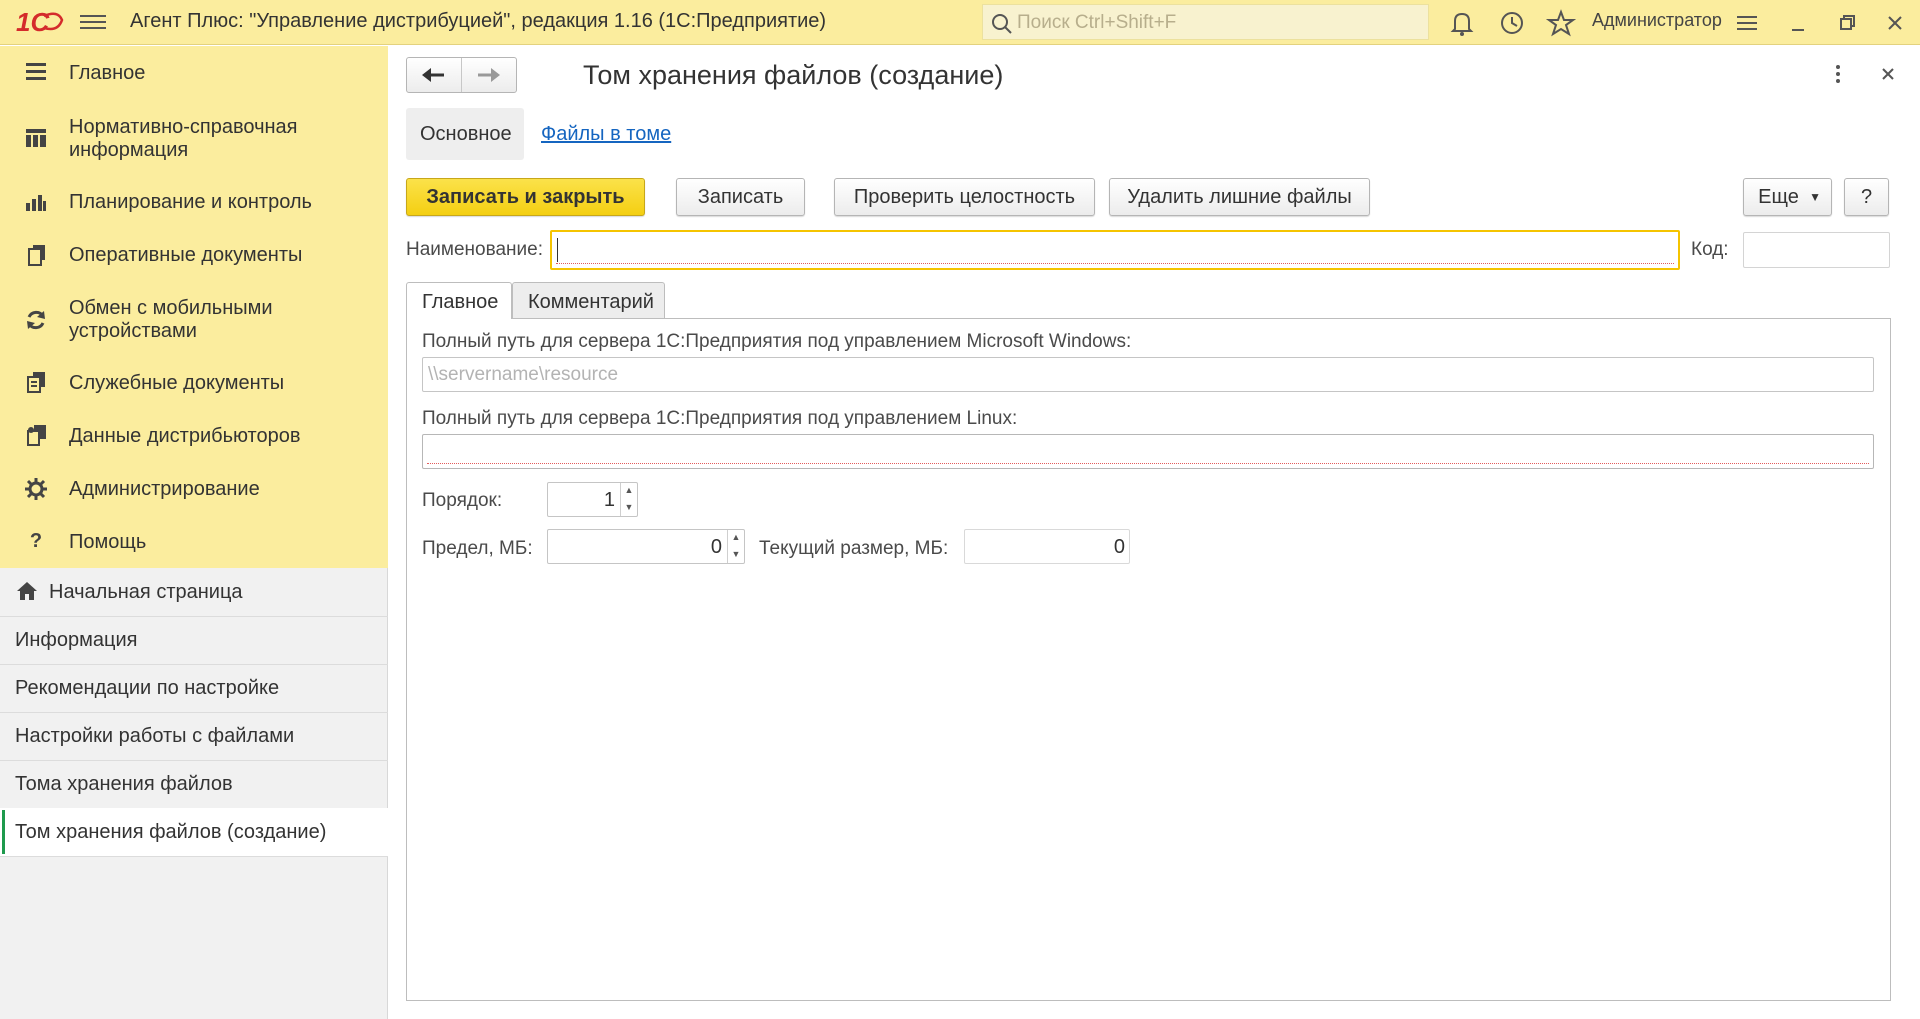 The width and height of the screenshot is (1920, 1019). Describe the element at coordinates (465, 134) in the screenshot. I see `tab-main-nav: Основное` at that location.